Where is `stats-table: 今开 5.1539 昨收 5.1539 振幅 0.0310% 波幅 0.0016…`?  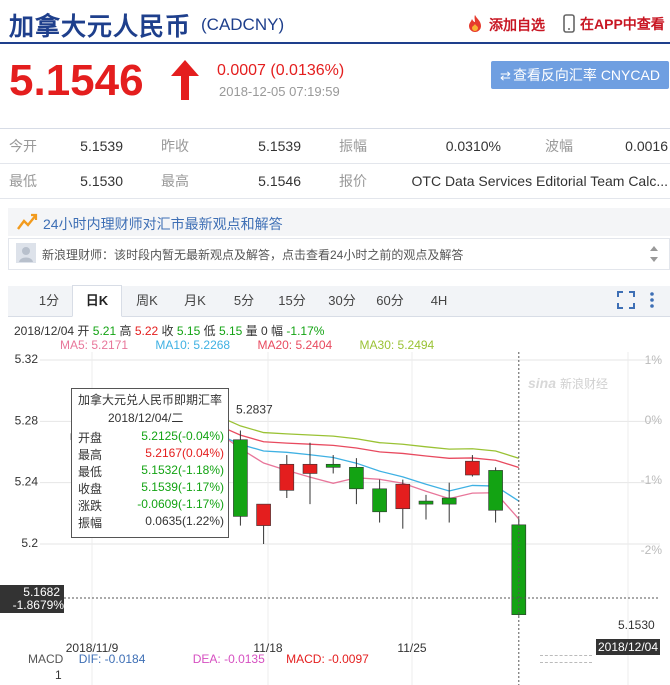
stats-table: 今开 5.1539 昨收 5.1539 振幅 0.0310% 波幅 0.0016… is located at coordinates (335, 163).